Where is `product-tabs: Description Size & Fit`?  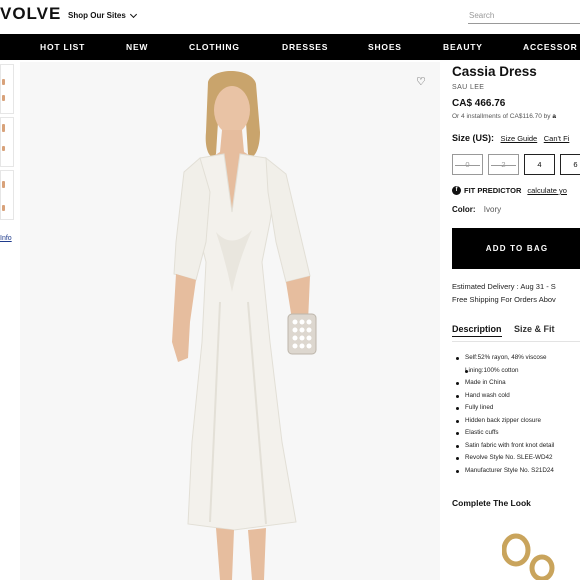 product-tabs: Description Size & Fit is located at coordinates (503, 330).